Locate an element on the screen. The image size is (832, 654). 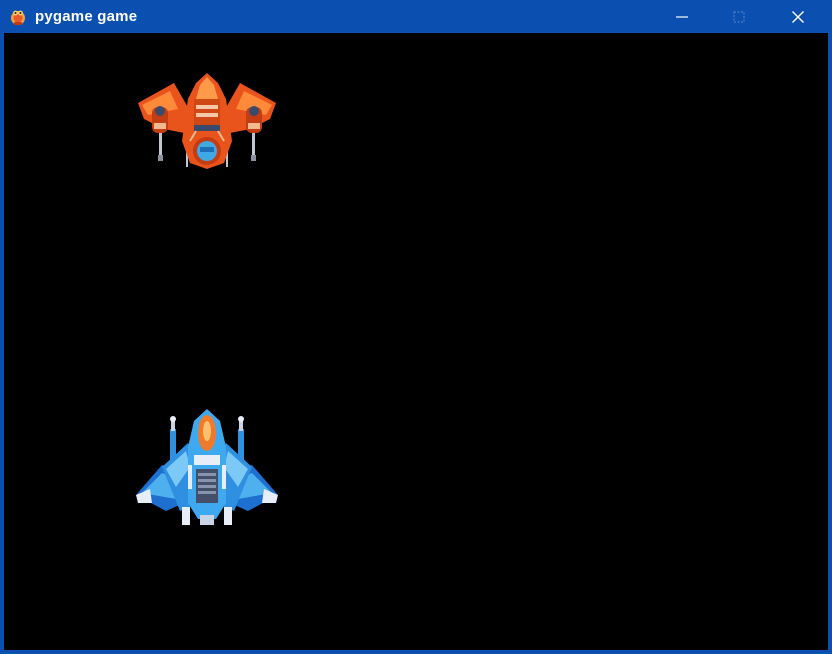
maximize-button is located at coordinates (739, 16).